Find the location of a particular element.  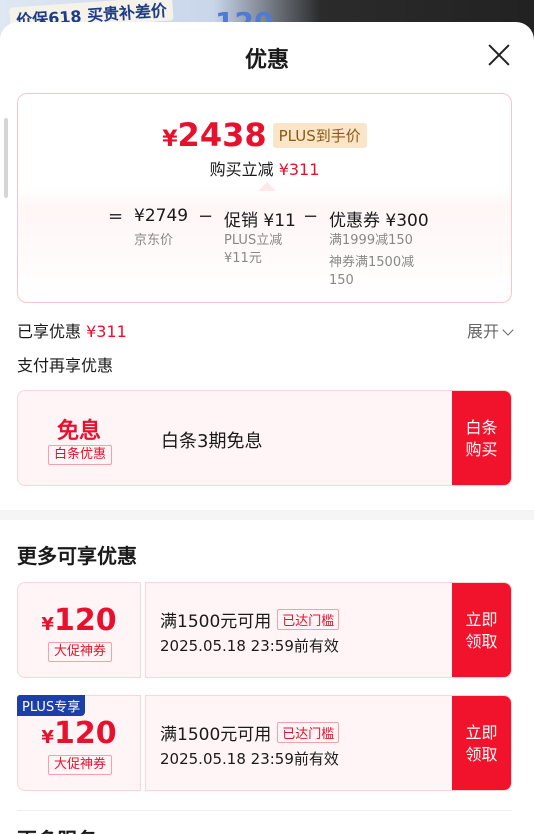

coupon-left: ¥120 大促神券 is located at coordinates (79, 630).